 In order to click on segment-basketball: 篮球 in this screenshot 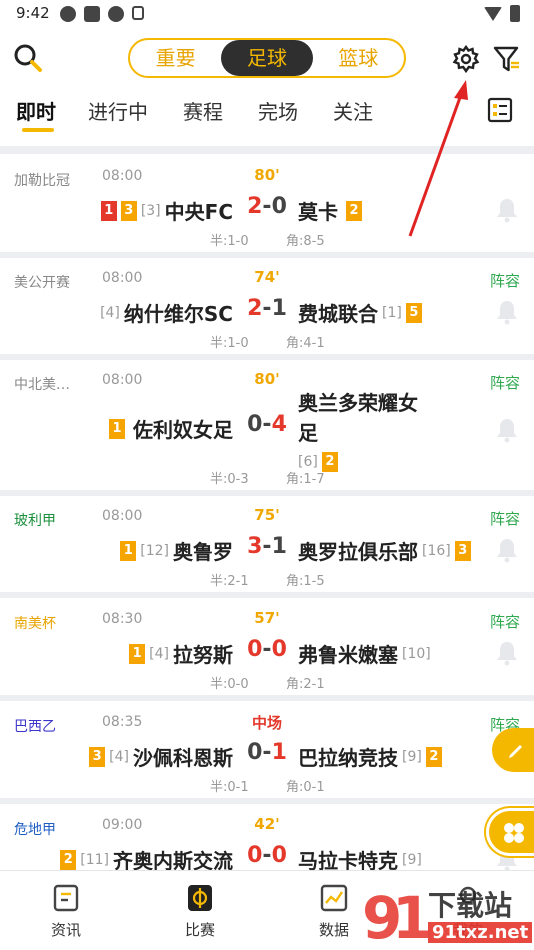, I will do `click(358, 58)`.